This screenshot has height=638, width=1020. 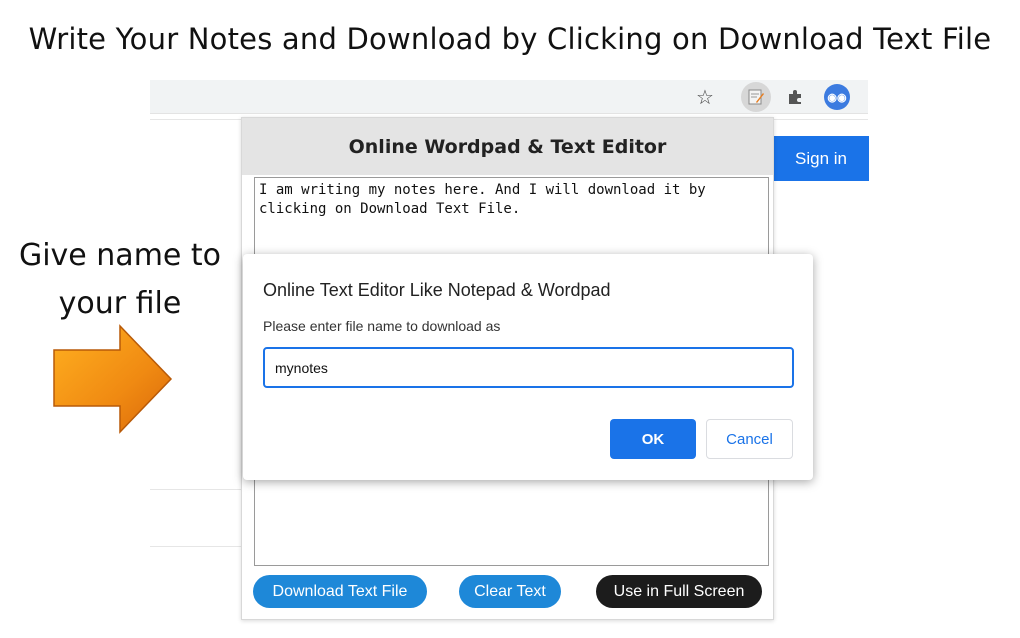 What do you see at coordinates (340, 591) in the screenshot?
I see `download-text-file-button: Download Text File` at bounding box center [340, 591].